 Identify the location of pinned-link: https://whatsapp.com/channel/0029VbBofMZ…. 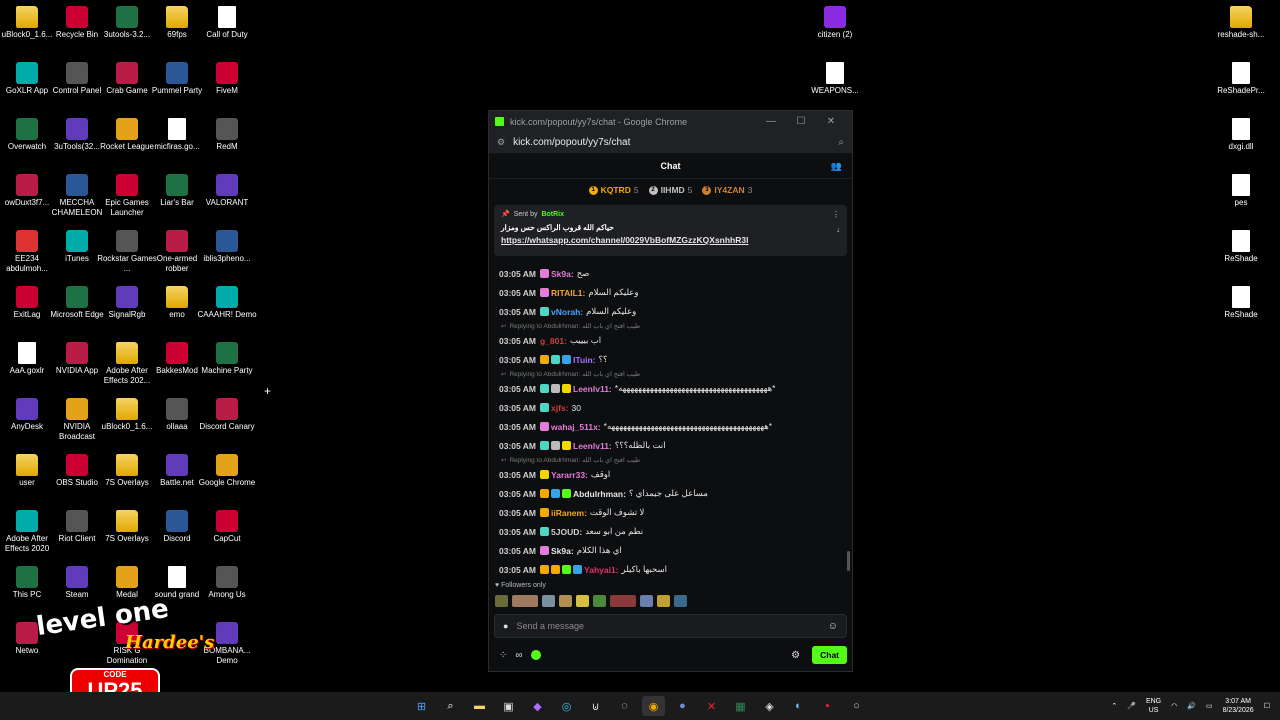
(670, 240).